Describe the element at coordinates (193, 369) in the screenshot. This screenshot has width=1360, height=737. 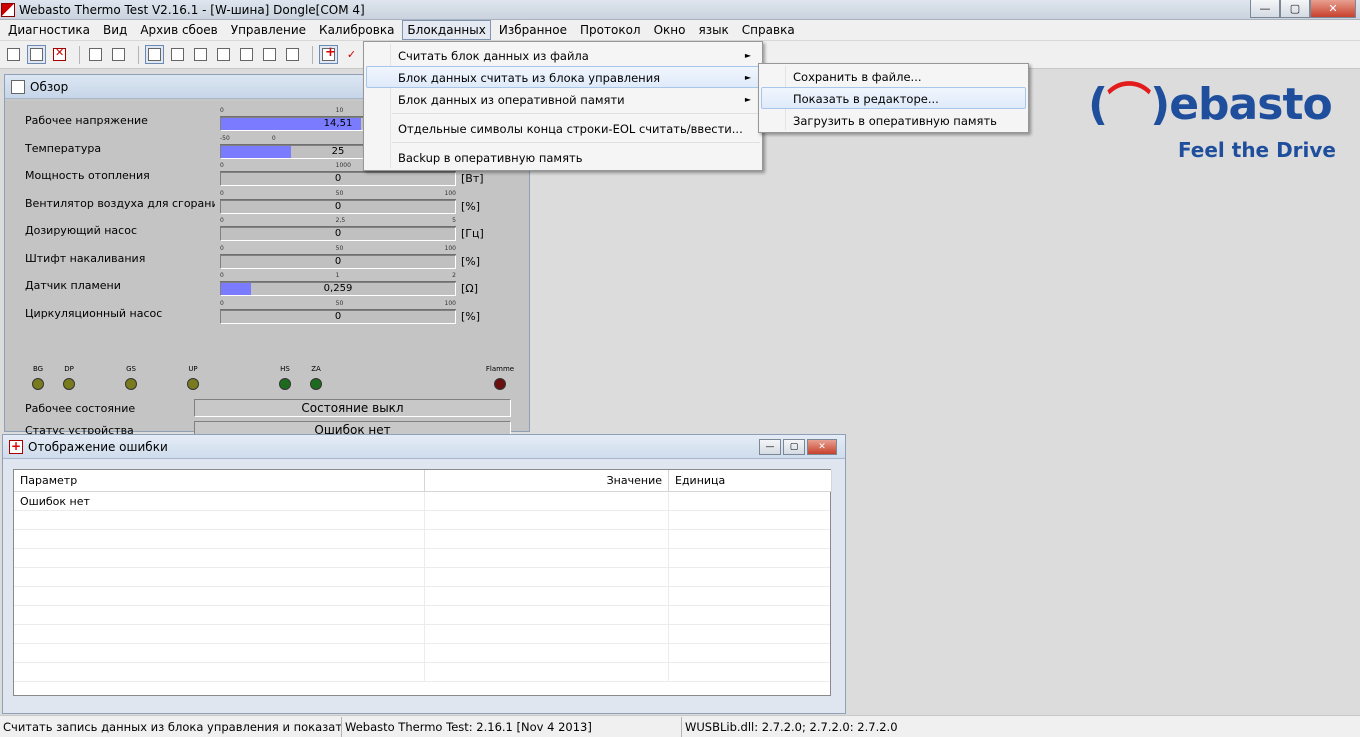
I see `led-label: UP` at that location.